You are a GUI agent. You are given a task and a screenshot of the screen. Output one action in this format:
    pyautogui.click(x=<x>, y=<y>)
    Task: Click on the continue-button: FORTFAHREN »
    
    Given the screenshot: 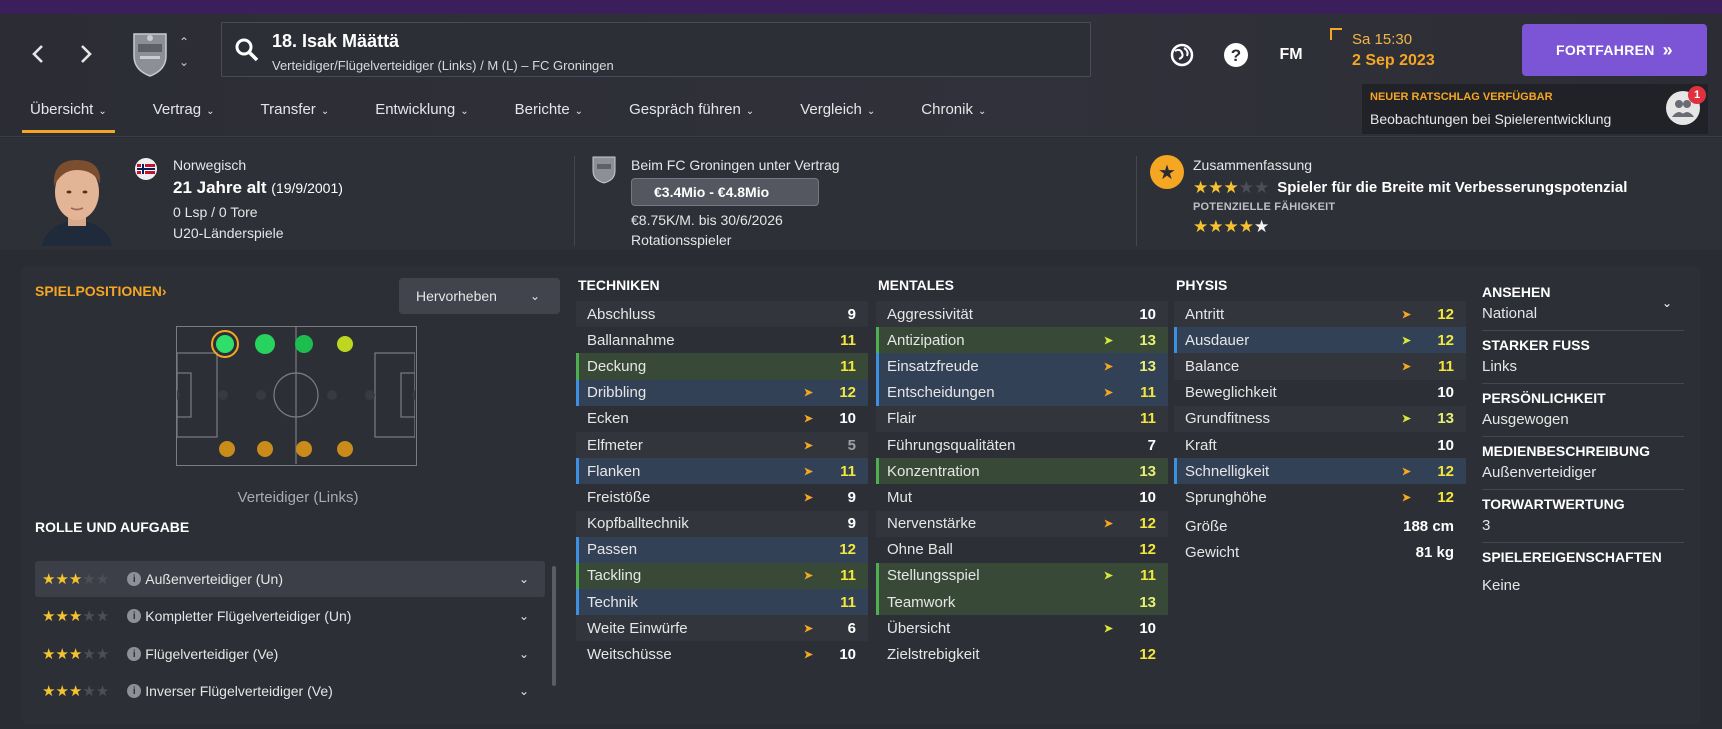 What is the action you would take?
    pyautogui.click(x=1614, y=50)
    